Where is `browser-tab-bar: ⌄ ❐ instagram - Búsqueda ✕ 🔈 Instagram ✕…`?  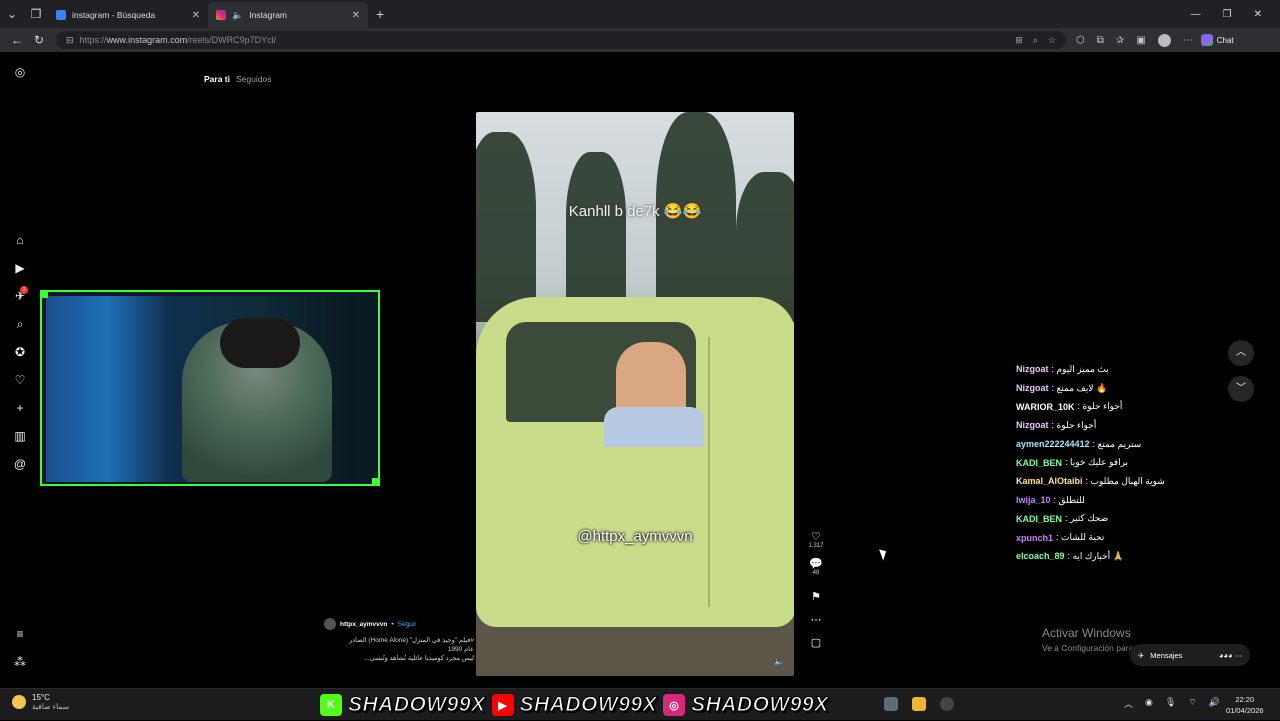 browser-tab-bar: ⌄ ❐ instagram - Búsqueda ✕ 🔈 Instagram ✕… is located at coordinates (640, 14).